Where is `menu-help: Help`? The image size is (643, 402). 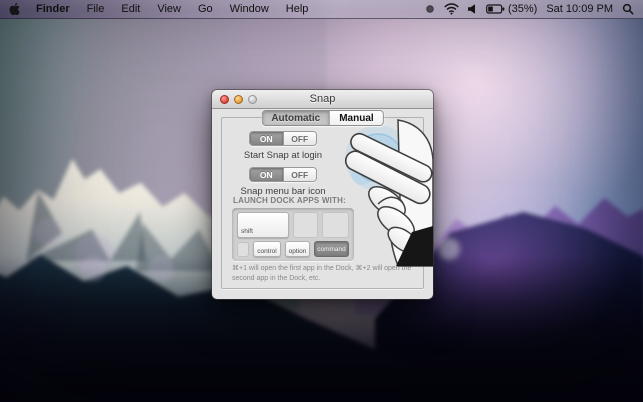 menu-help: Help is located at coordinates (297, 9).